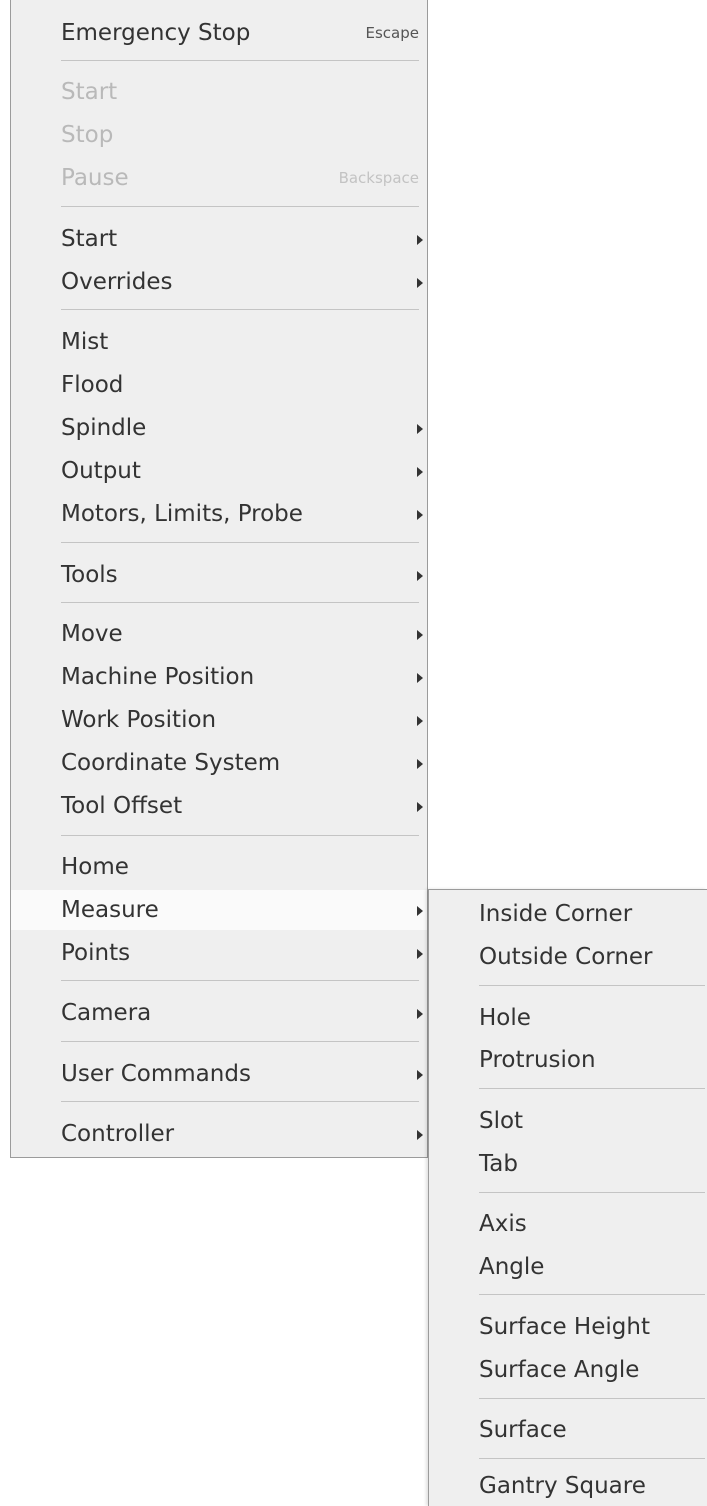 This screenshot has height=1506, width=707. Describe the element at coordinates (101, 471) in the screenshot. I see `menu-item-label: Output` at that location.